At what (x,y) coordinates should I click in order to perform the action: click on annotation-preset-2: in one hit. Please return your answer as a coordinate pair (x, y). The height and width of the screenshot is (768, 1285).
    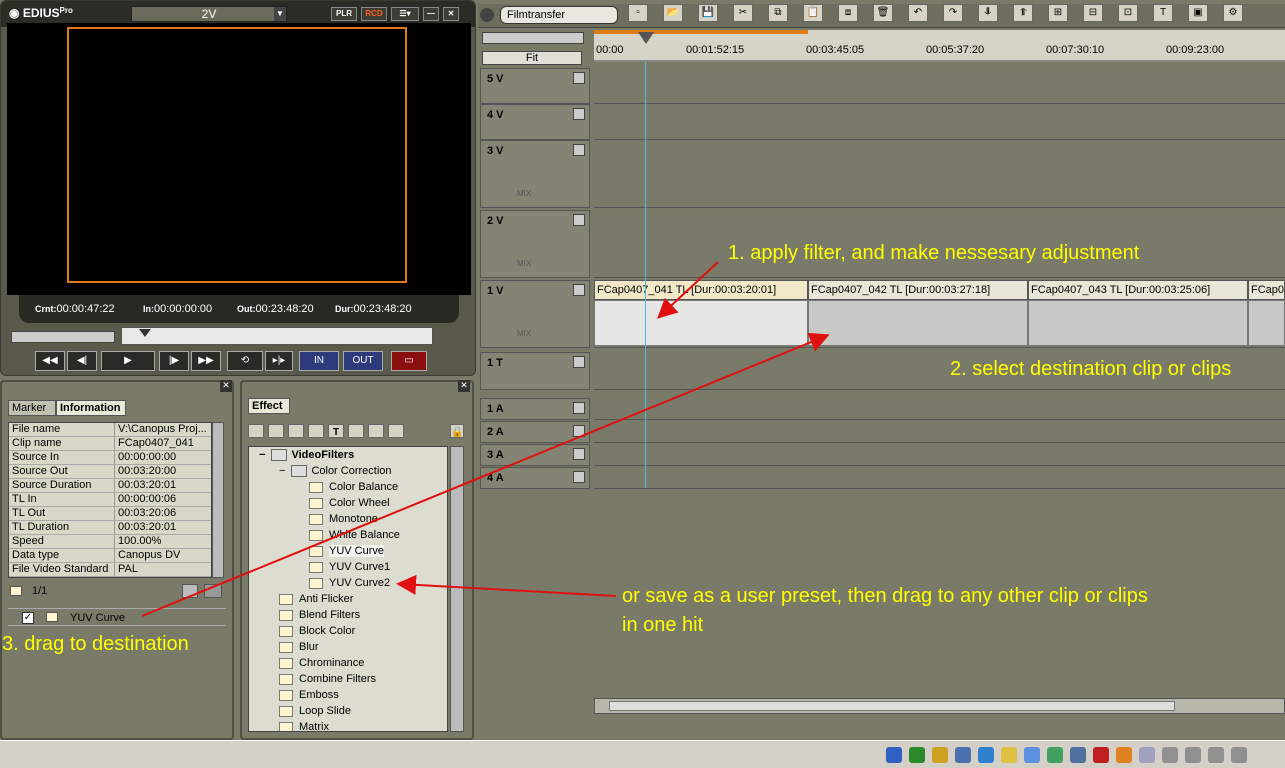
    Looking at the image, I should click on (663, 625).